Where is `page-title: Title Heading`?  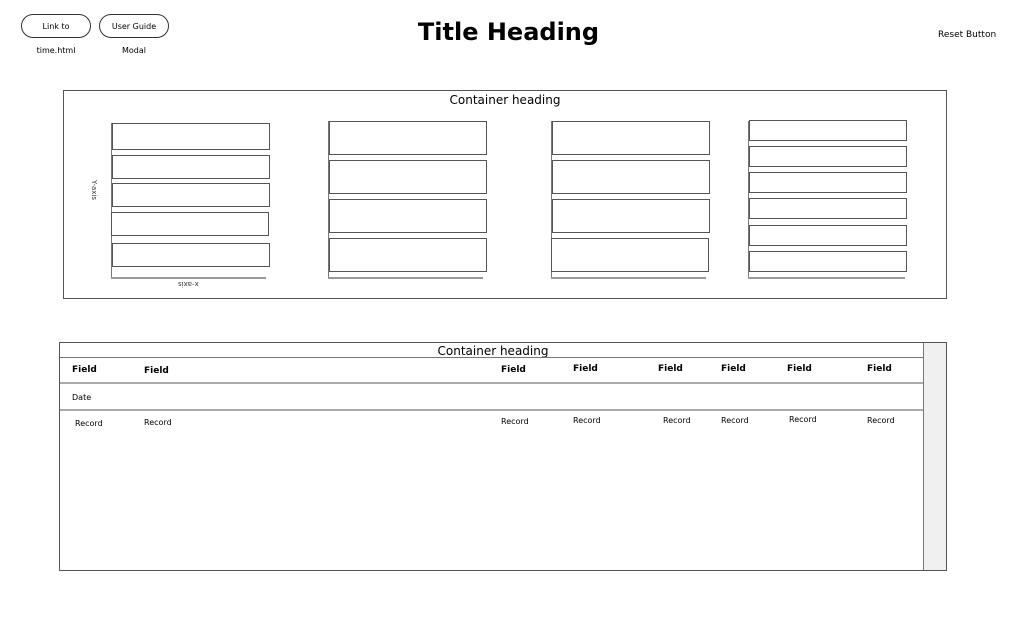
page-title: Title Heading is located at coordinates (508, 32).